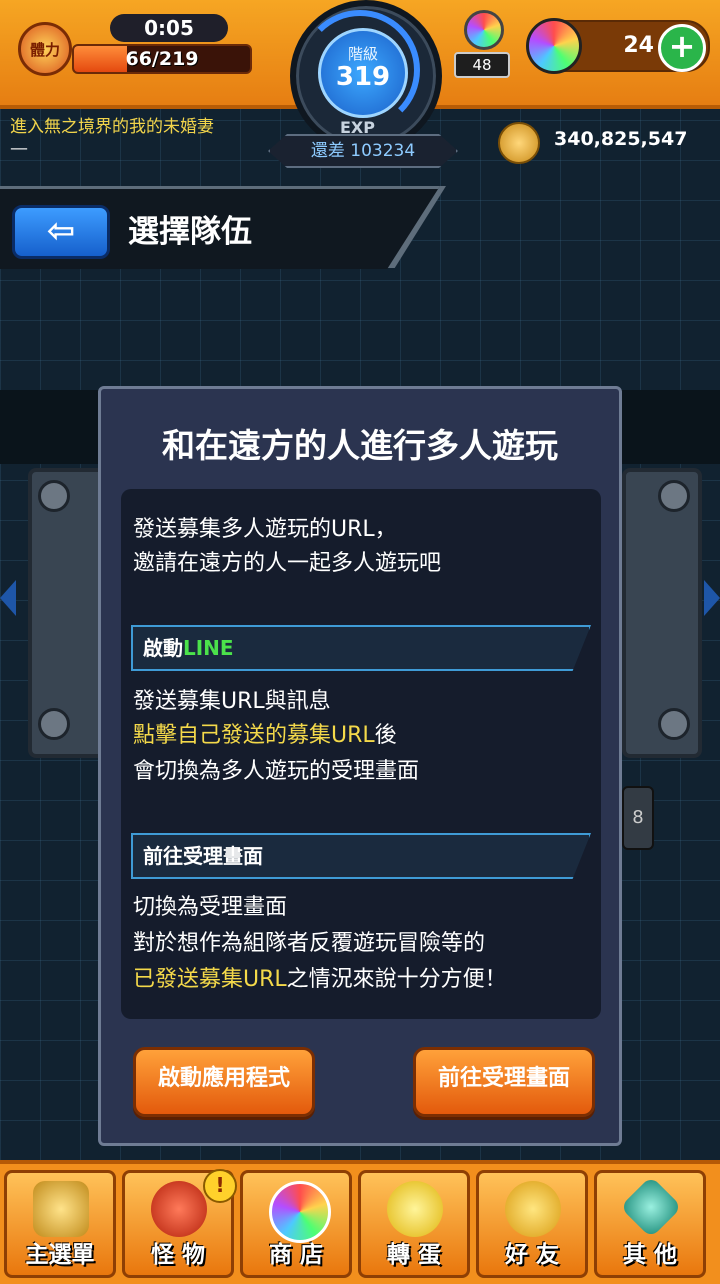 This screenshot has width=720, height=1284. I want to click on nav-friends: 好 友, so click(532, 1224).